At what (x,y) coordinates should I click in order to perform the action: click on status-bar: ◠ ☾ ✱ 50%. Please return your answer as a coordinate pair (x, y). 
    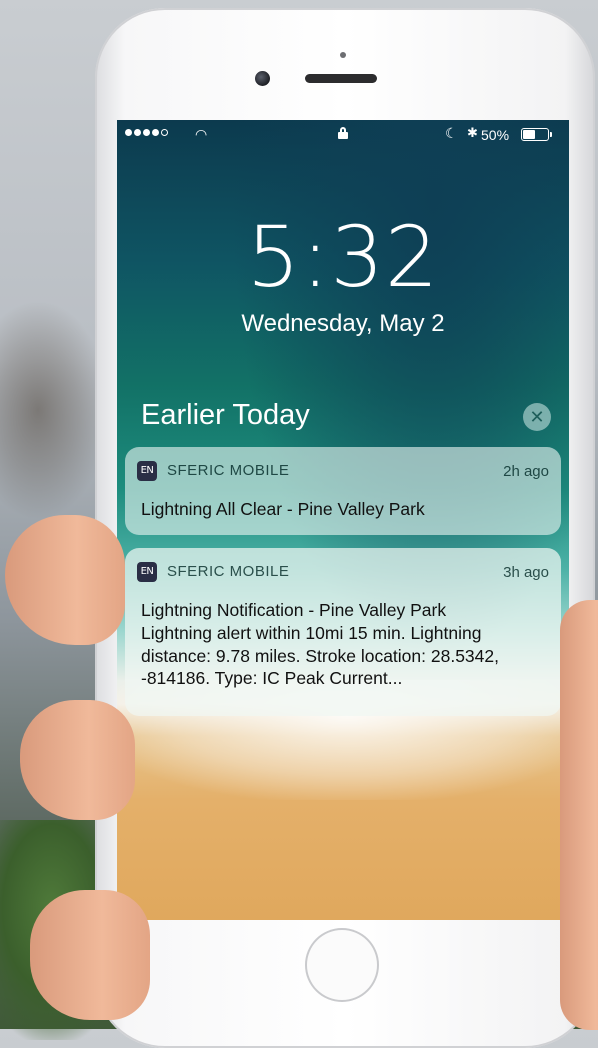
    Looking at the image, I should click on (343, 135).